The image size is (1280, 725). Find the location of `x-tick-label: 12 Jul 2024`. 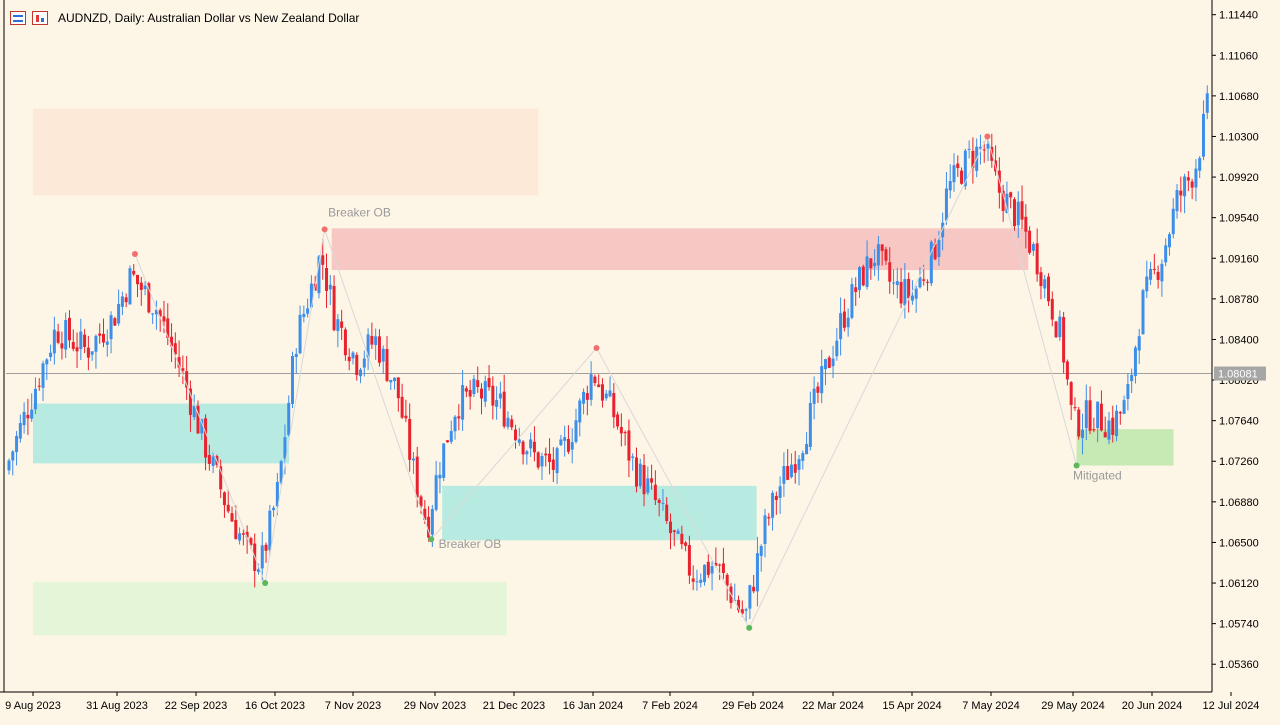

x-tick-label: 12 Jul 2024 is located at coordinates (1231, 706).